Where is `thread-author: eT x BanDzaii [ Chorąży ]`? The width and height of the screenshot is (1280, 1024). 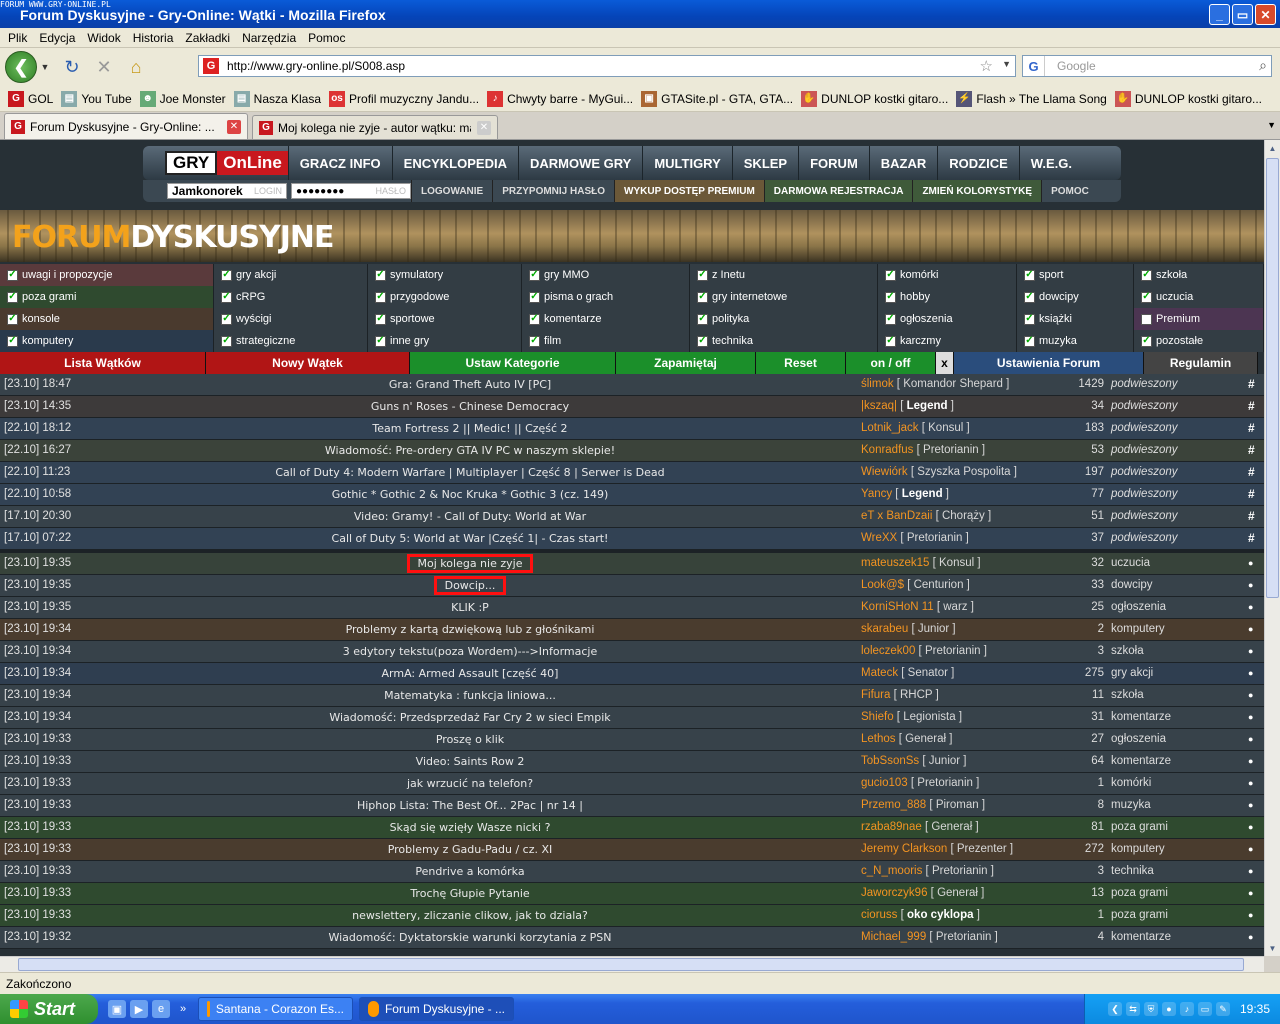
thread-author: eT x BanDzaii [ Chorąży ] is located at coordinates (926, 516).